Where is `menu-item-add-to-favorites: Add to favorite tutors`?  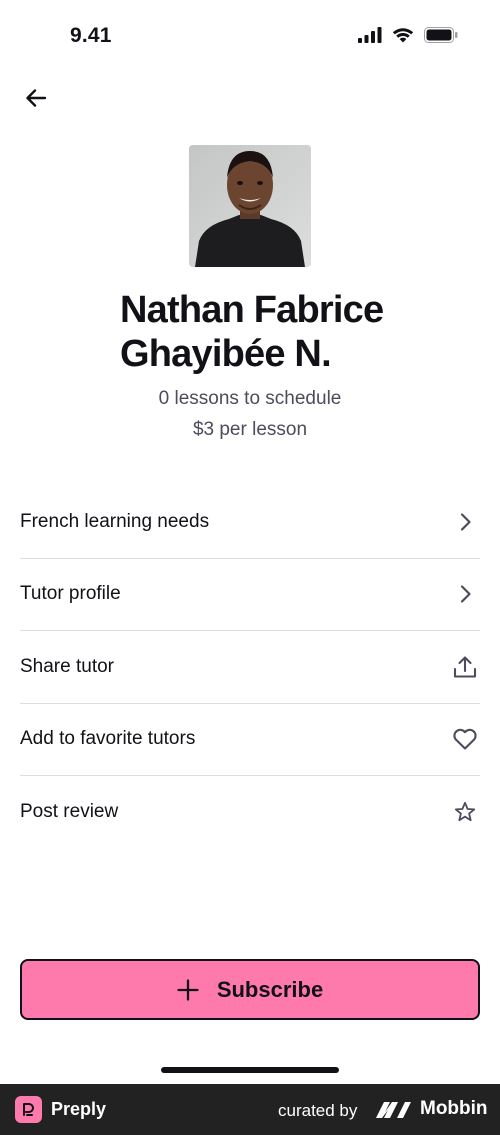
menu-item-add-to-favorites: Add to favorite tutors is located at coordinates (250, 740).